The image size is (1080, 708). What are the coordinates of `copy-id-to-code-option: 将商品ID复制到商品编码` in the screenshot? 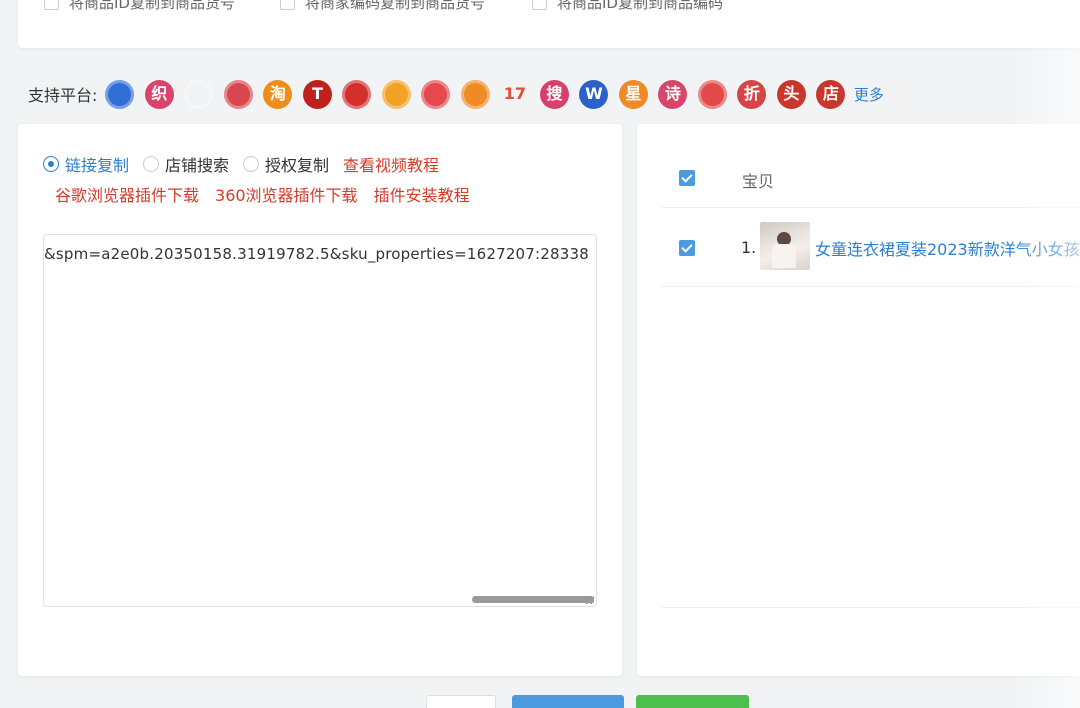 It's located at (627, 6).